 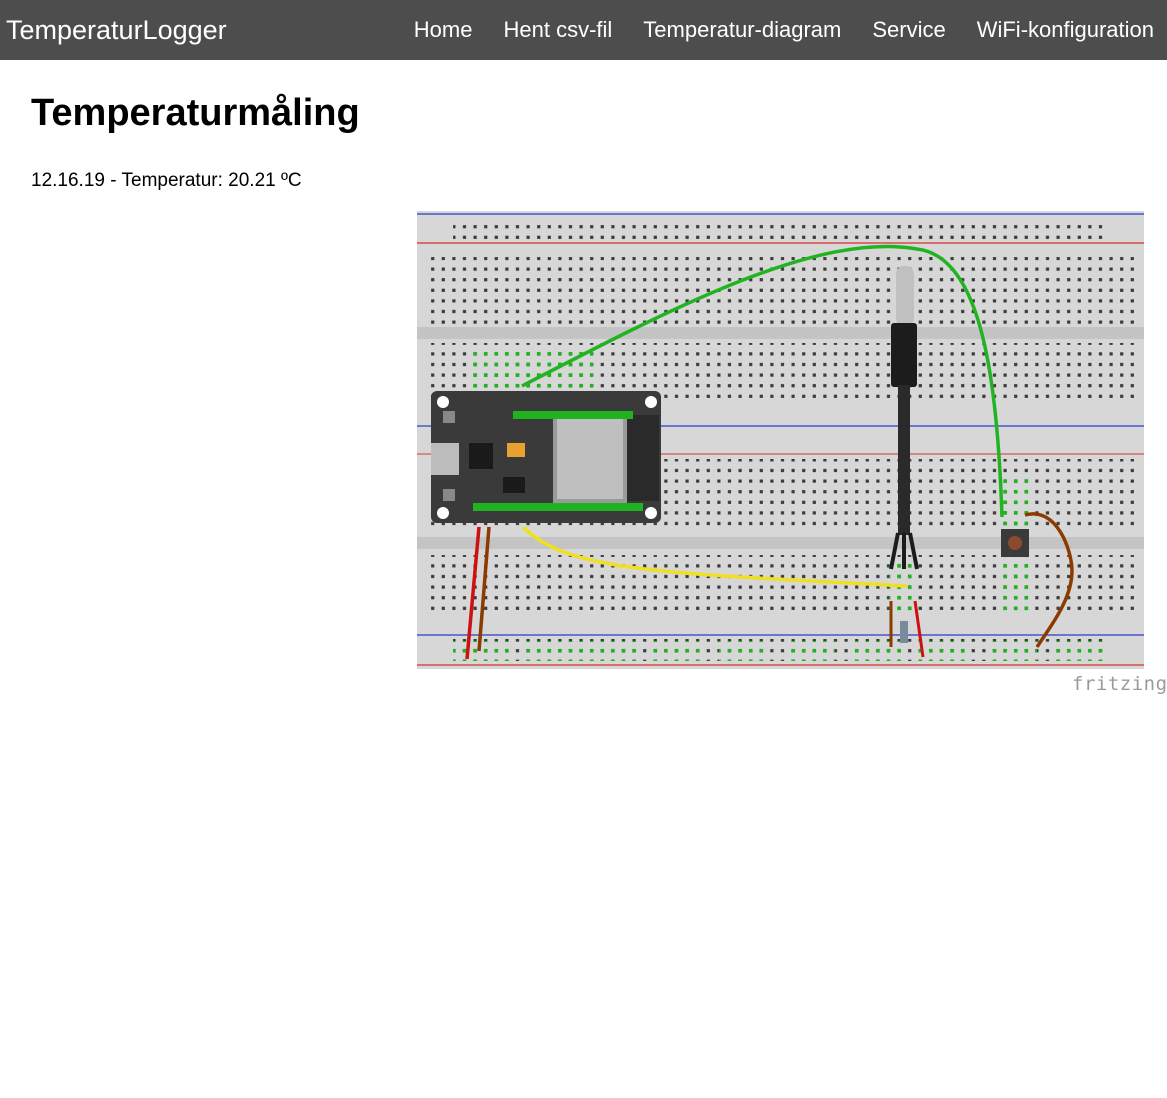 I want to click on power-rail-holes-top, so click(x=778, y=229).